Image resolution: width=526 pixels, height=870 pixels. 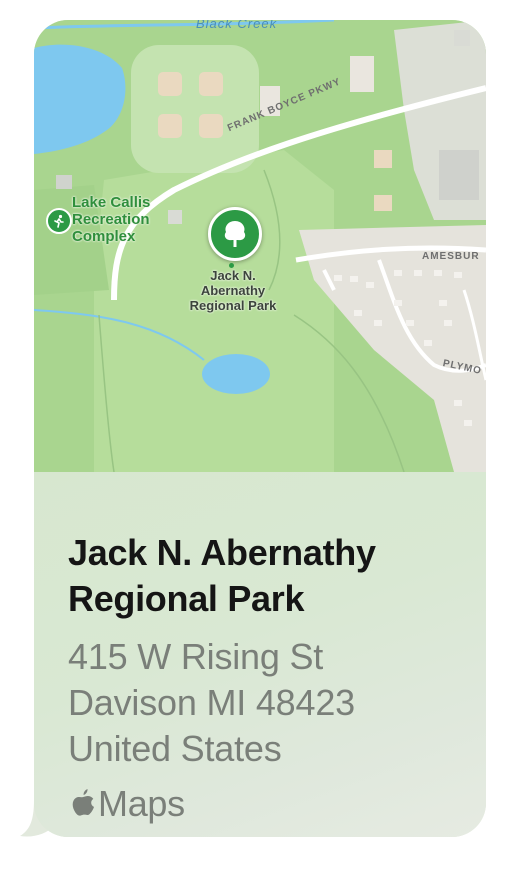 What do you see at coordinates (175, 748) in the screenshot?
I see `address-line-3: United States` at bounding box center [175, 748].